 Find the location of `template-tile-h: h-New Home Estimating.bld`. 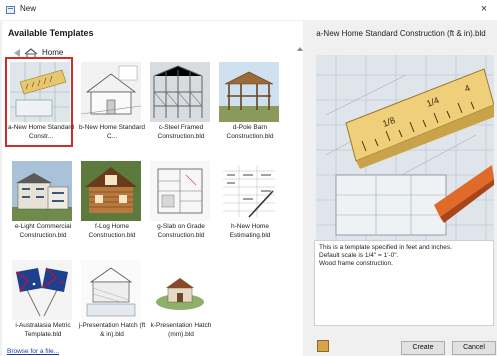

template-tile-h: h-New Home Estimating.bld is located at coordinates (250, 203).